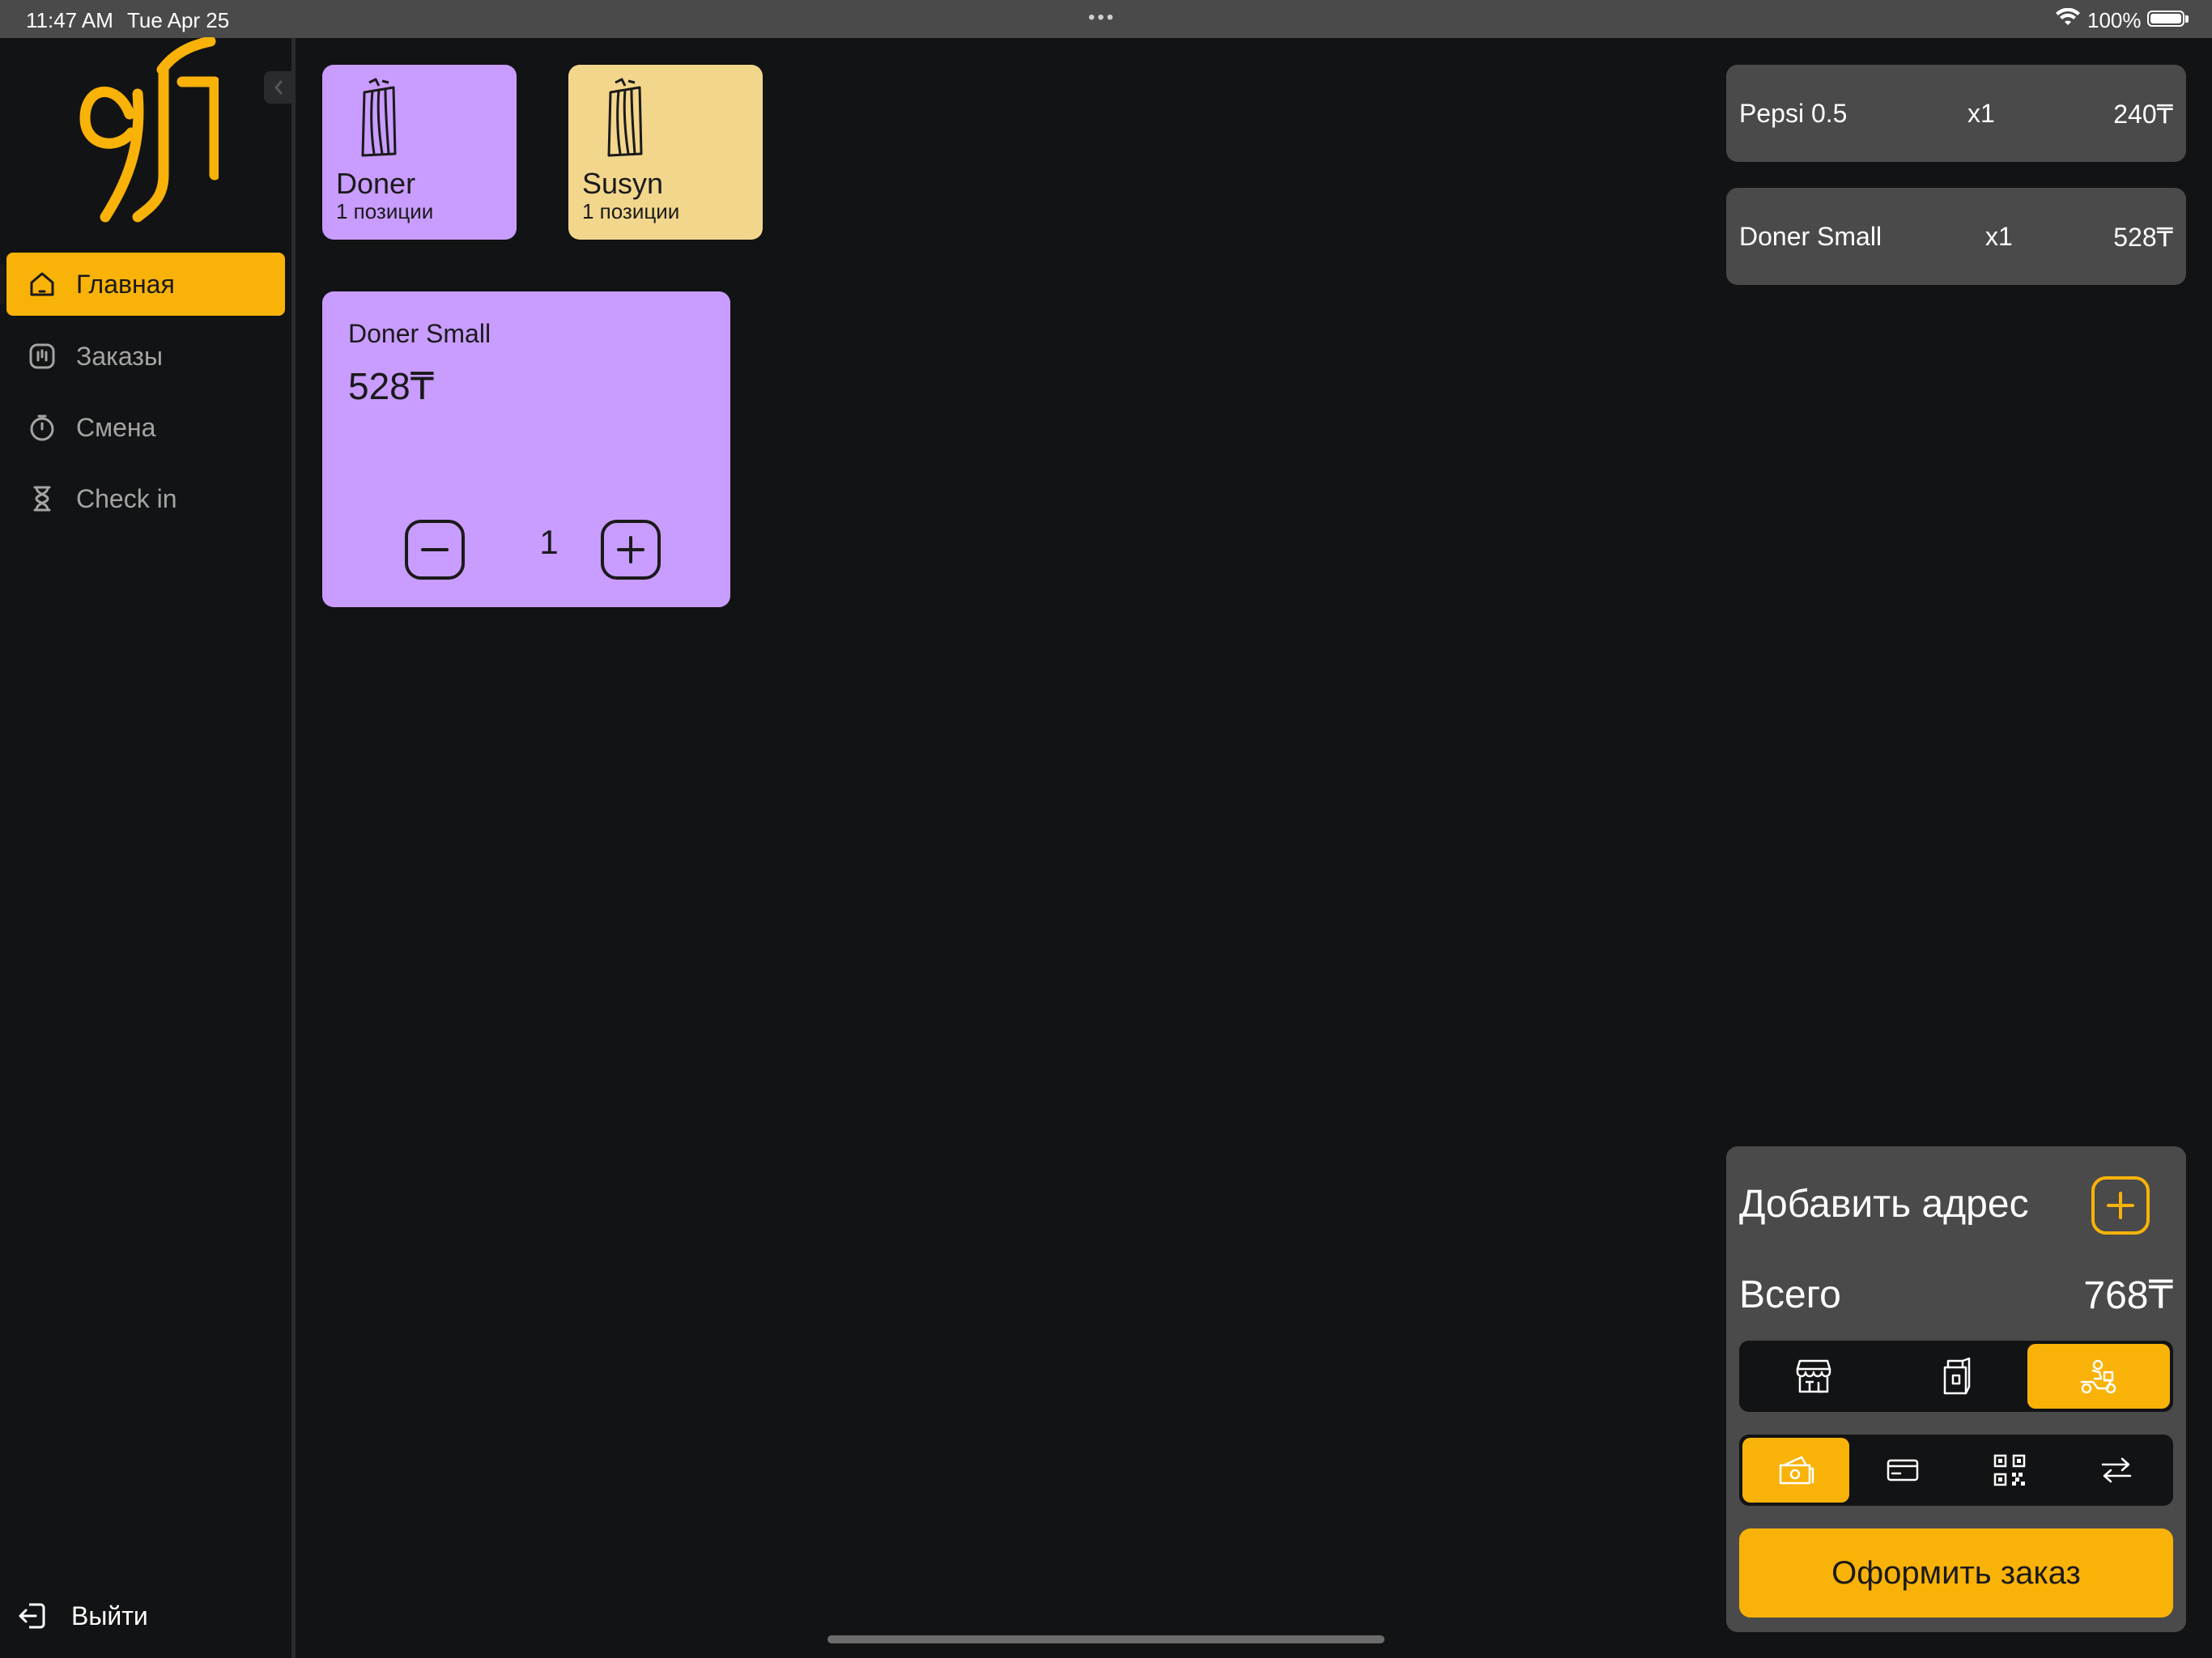  I want to click on home-indicator, so click(1106, 1639).